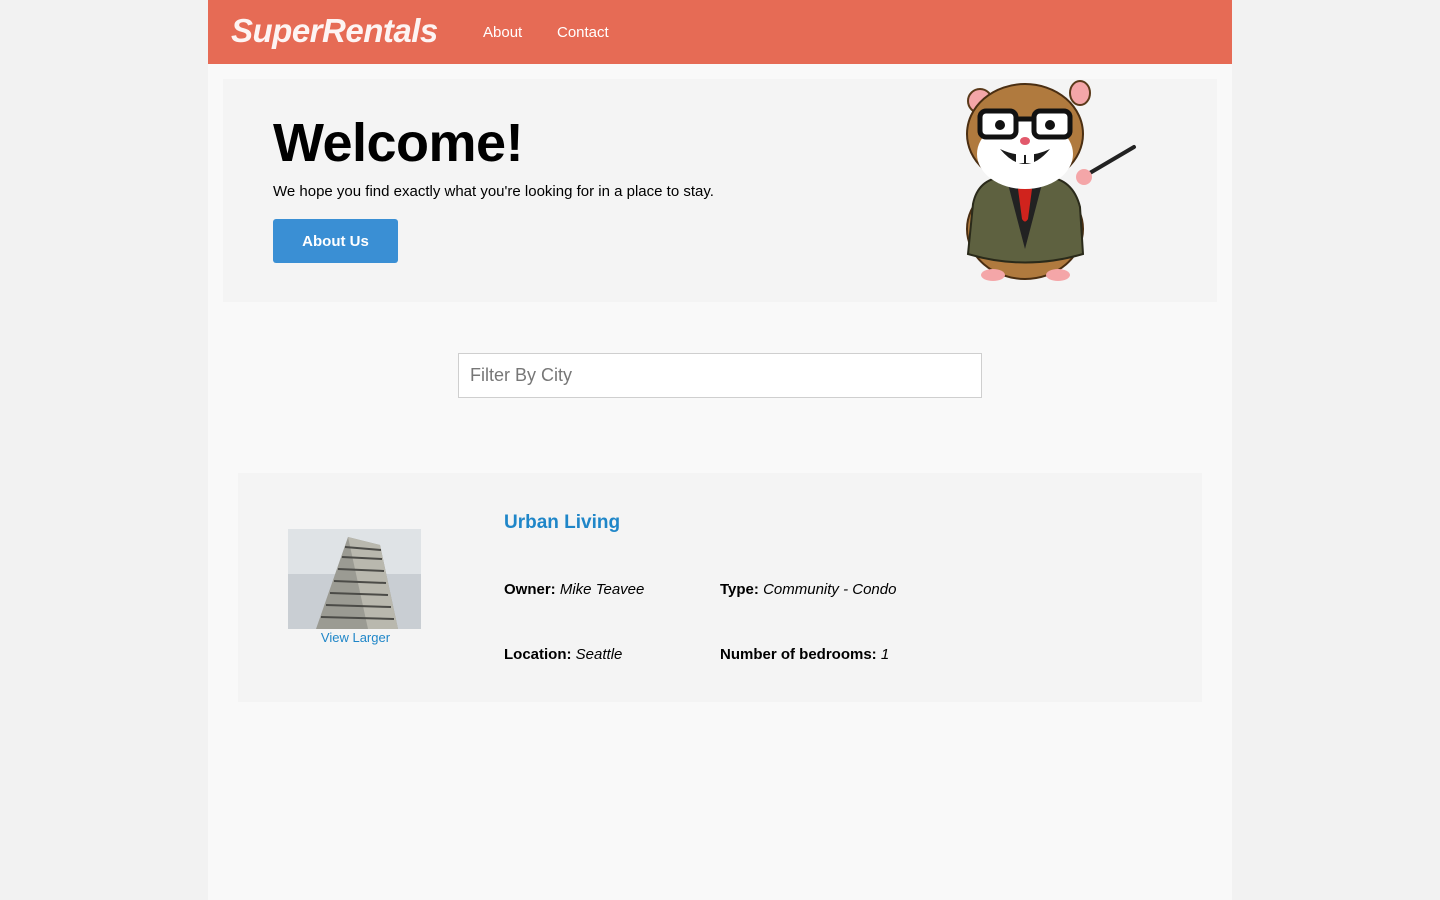 The height and width of the screenshot is (900, 1440). I want to click on bedrooms-detail: Number of bedrooms: 1, so click(804, 654).